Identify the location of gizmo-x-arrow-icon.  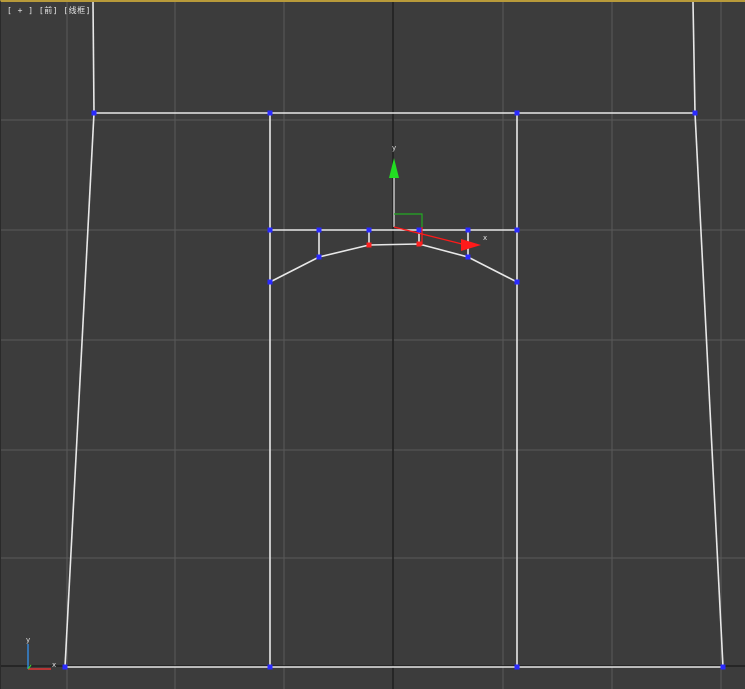
(471, 245).